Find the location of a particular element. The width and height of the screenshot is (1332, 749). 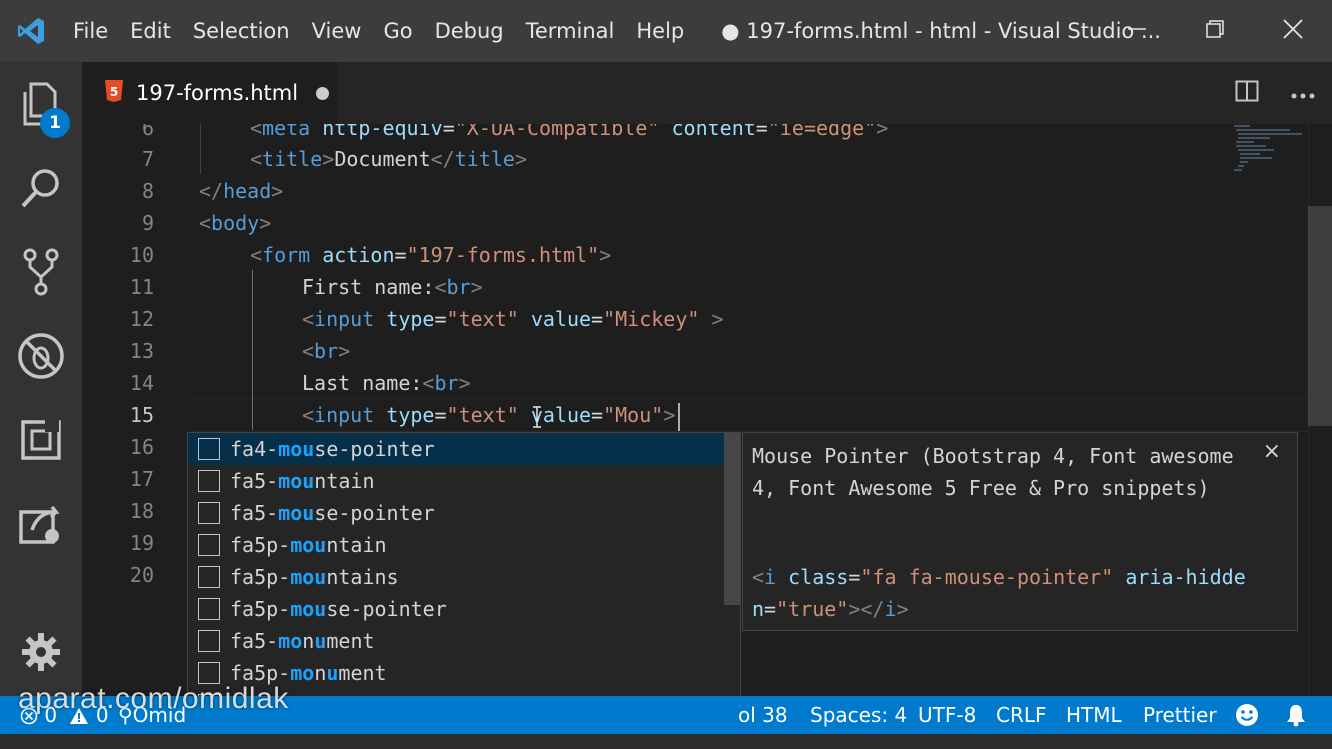

settings-gear-icon is located at coordinates (41, 654).